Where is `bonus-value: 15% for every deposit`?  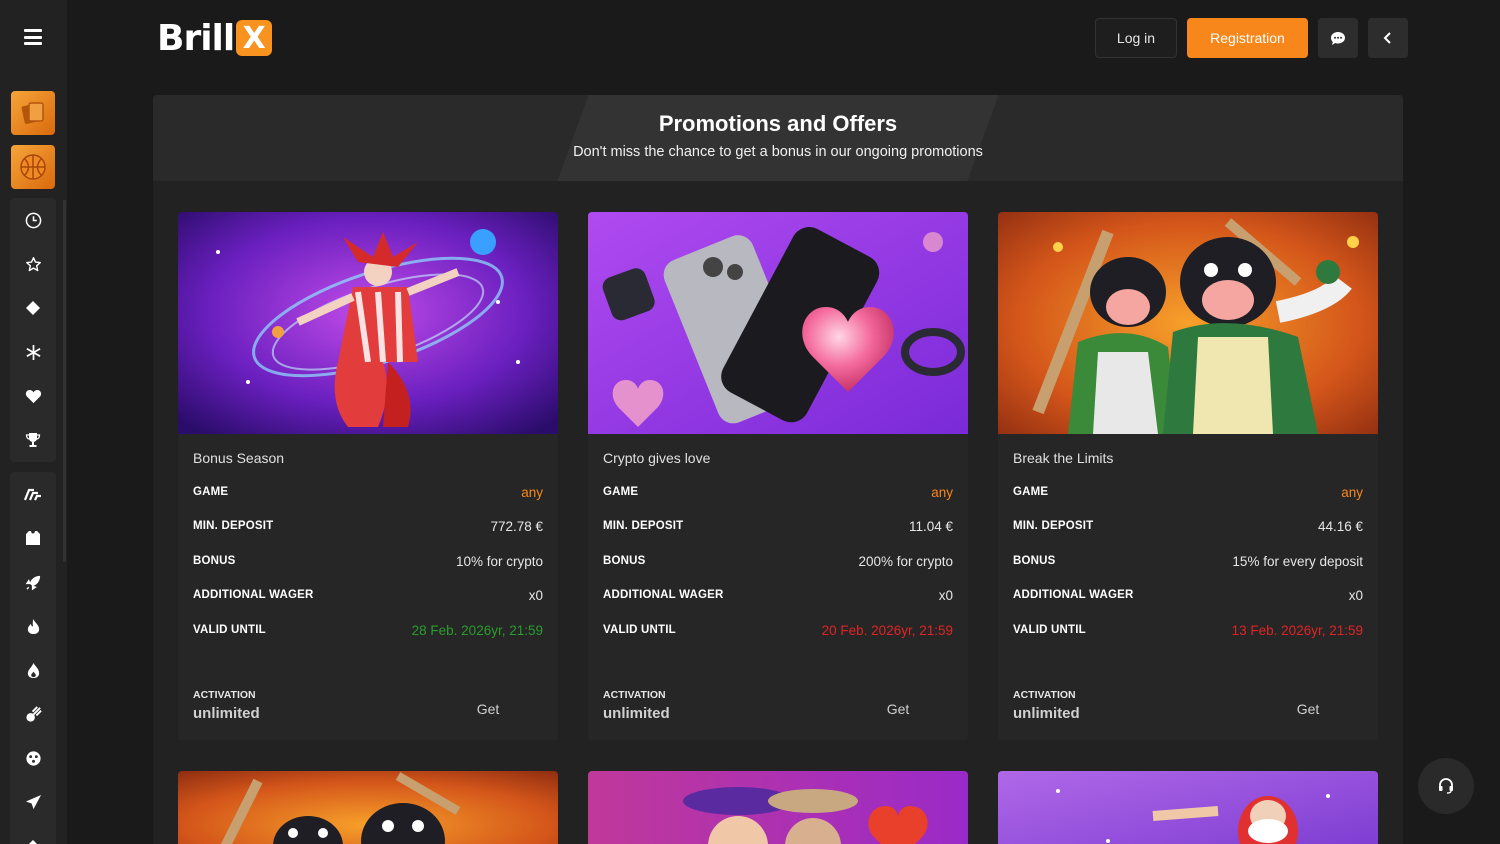 bonus-value: 15% for every deposit is located at coordinates (1297, 561).